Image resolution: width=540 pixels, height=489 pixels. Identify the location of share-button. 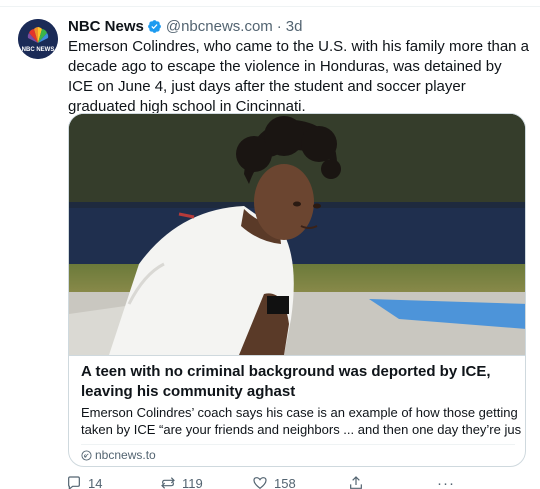
(359, 481).